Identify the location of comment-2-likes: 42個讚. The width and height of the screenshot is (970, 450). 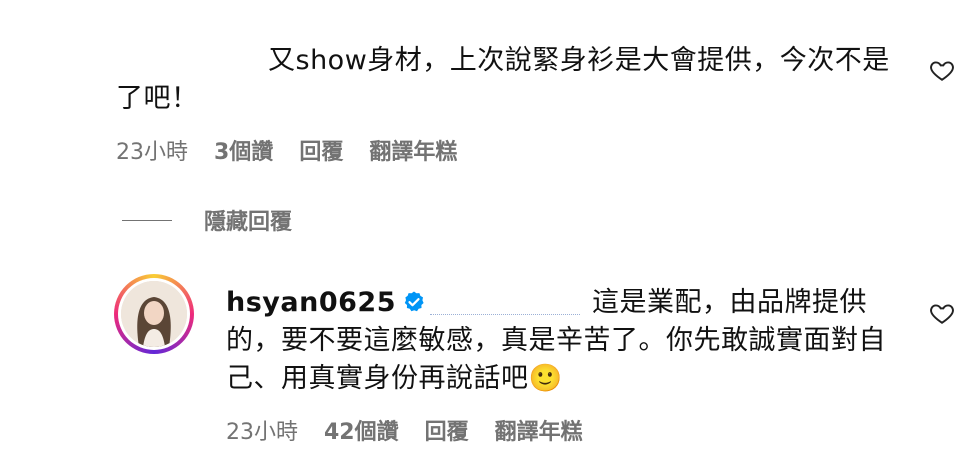
(361, 430).